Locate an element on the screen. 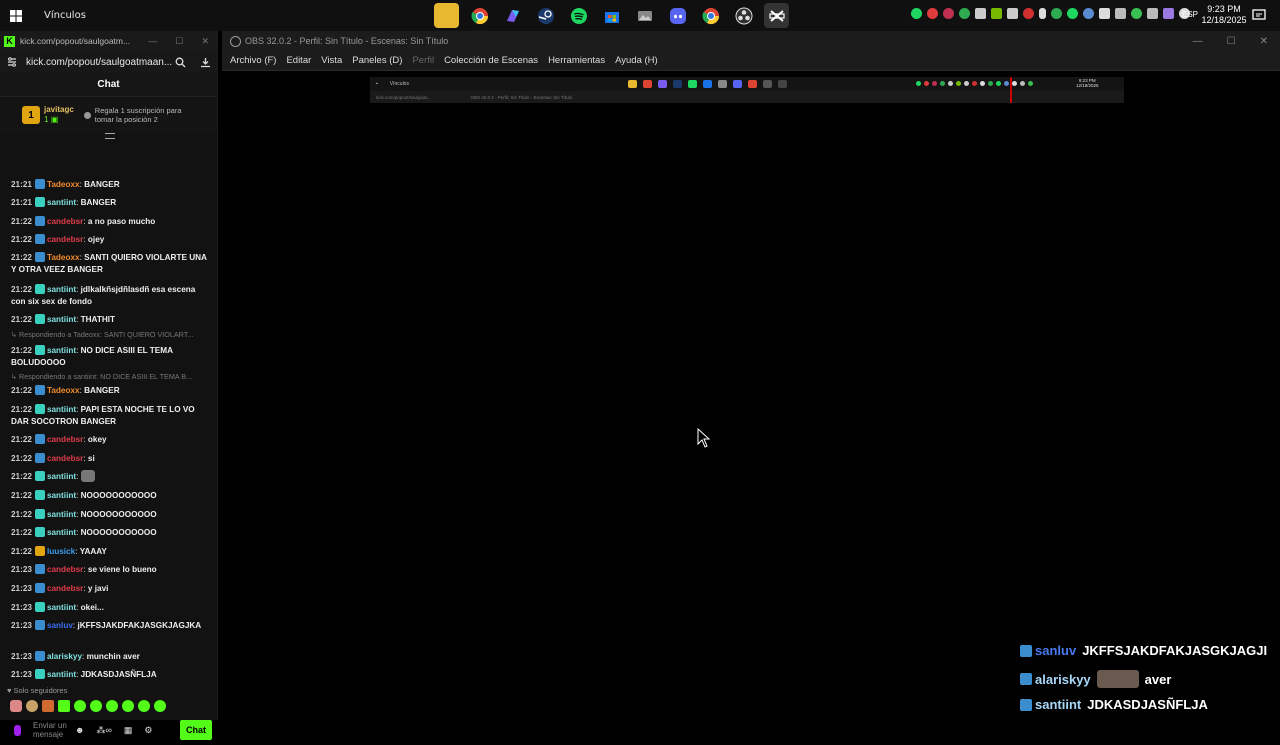 The width and height of the screenshot is (1280, 745). language-indicator: ESP is located at coordinates (1190, 14).